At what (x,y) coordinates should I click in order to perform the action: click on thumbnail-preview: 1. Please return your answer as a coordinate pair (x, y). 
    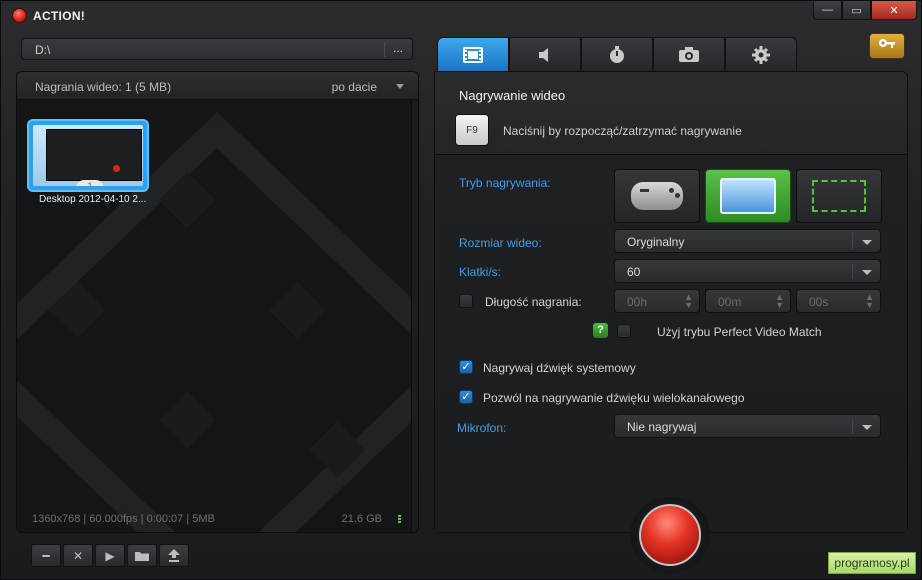
    Looking at the image, I should click on (88, 155).